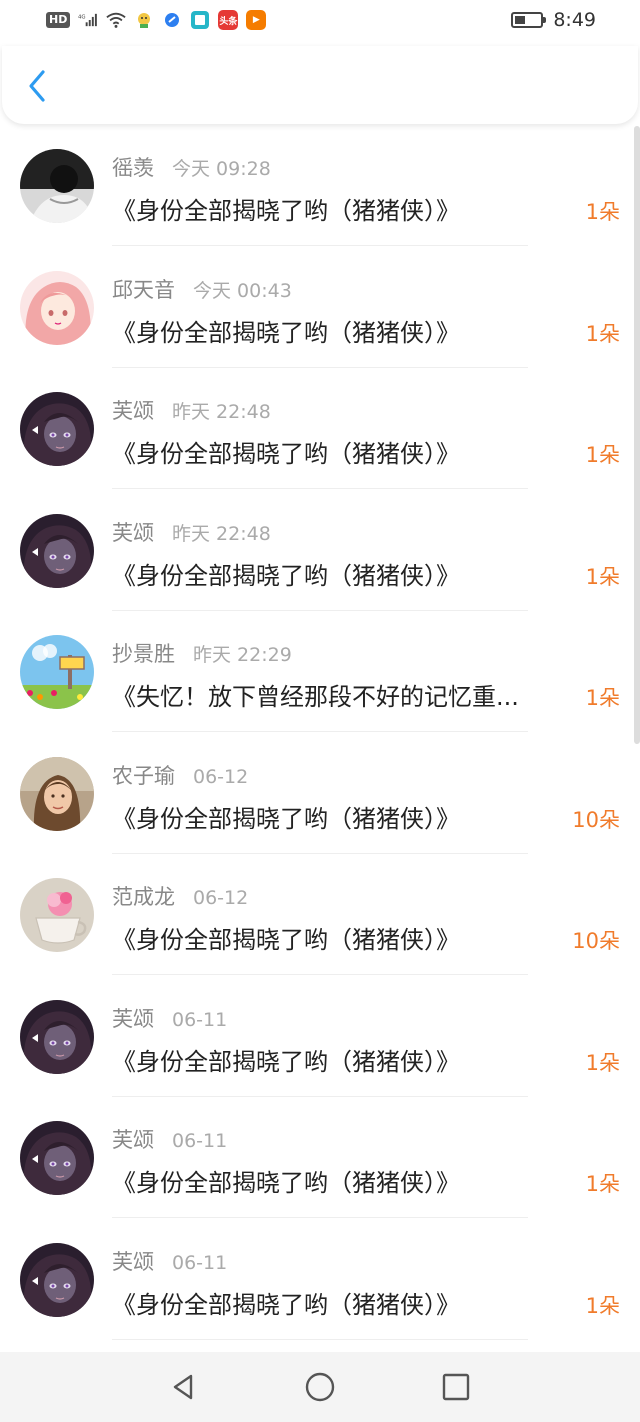 This screenshot has width=640, height=1422. What do you see at coordinates (320, 1339) in the screenshot?
I see `divider` at bounding box center [320, 1339].